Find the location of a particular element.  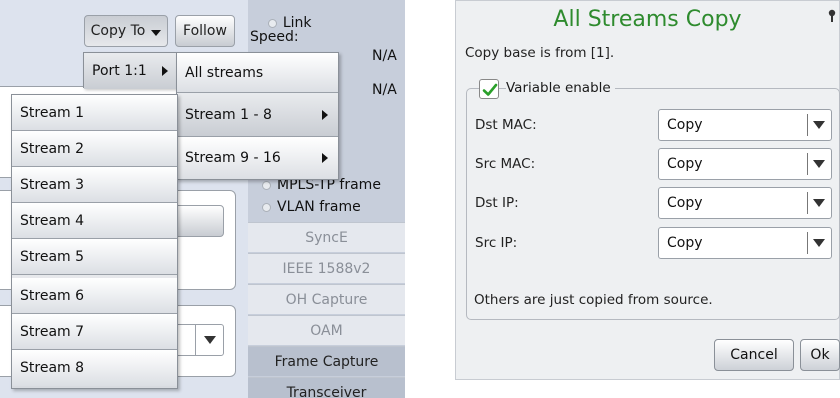

vlan-led is located at coordinates (266, 207).